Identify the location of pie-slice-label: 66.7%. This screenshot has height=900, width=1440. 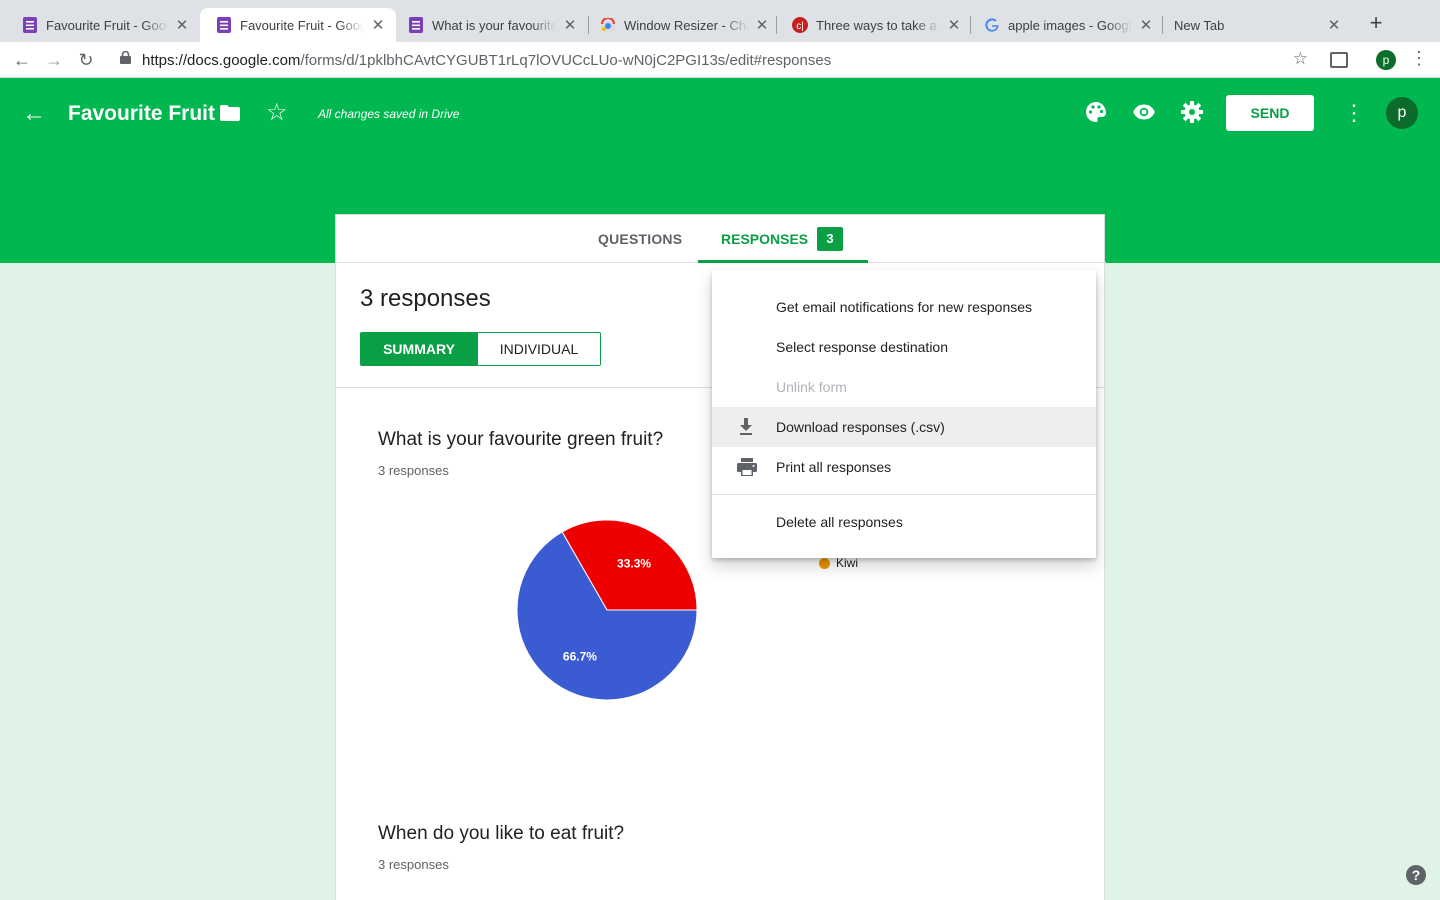
(580, 657).